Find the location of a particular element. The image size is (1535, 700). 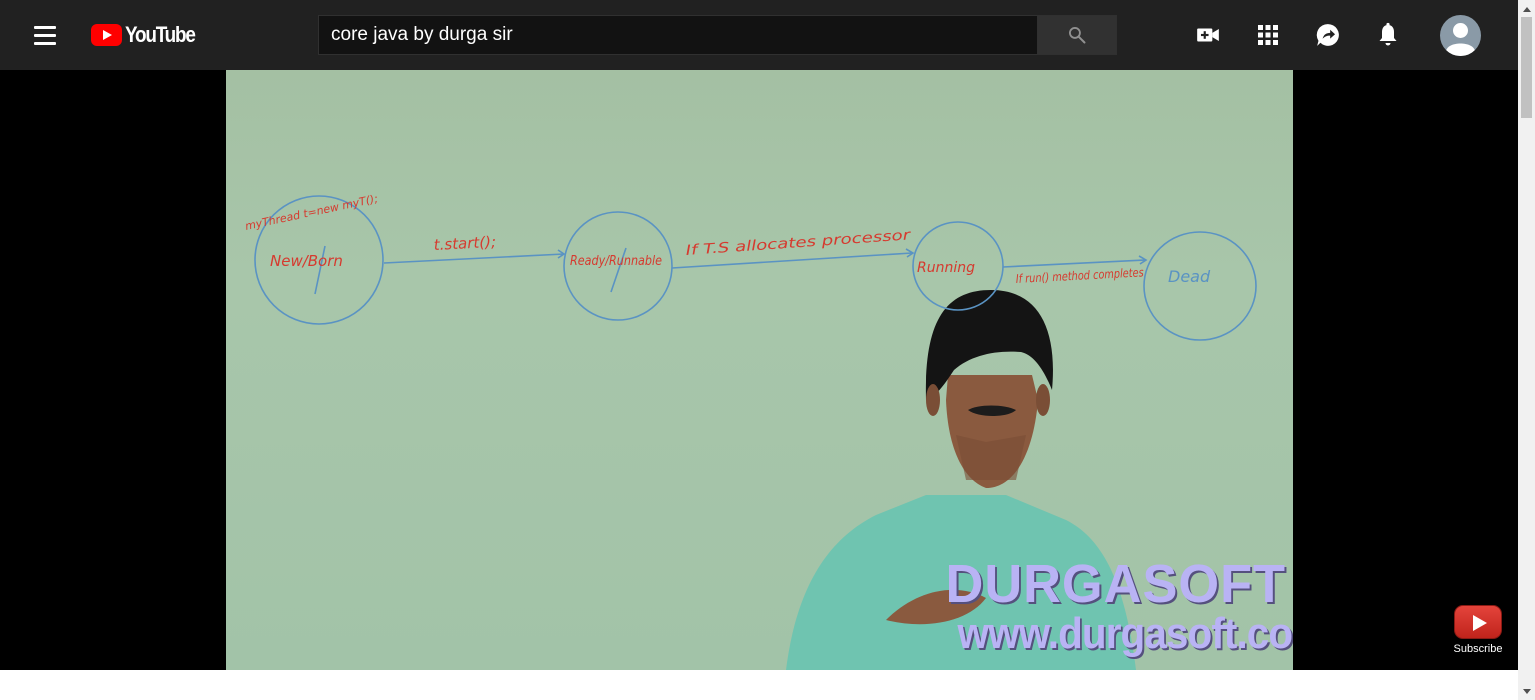

notifications-button is located at coordinates (1388, 35).